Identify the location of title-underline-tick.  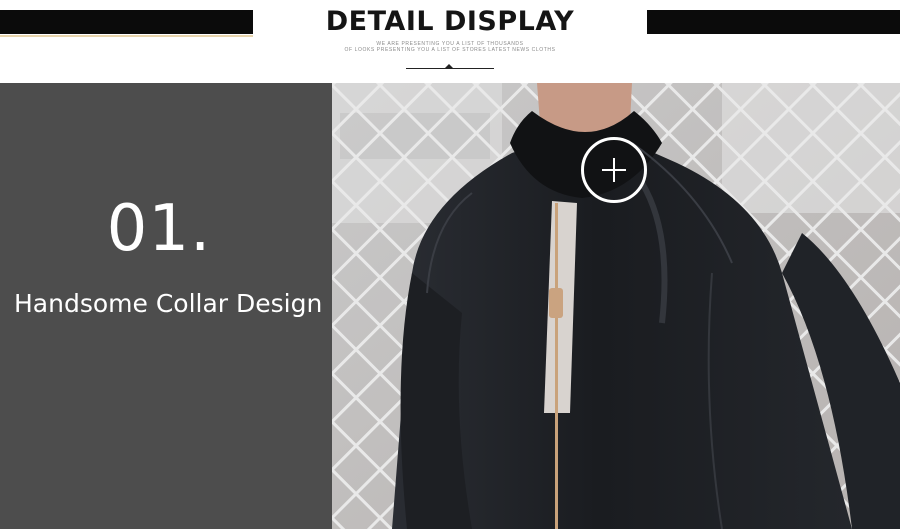
(449, 66).